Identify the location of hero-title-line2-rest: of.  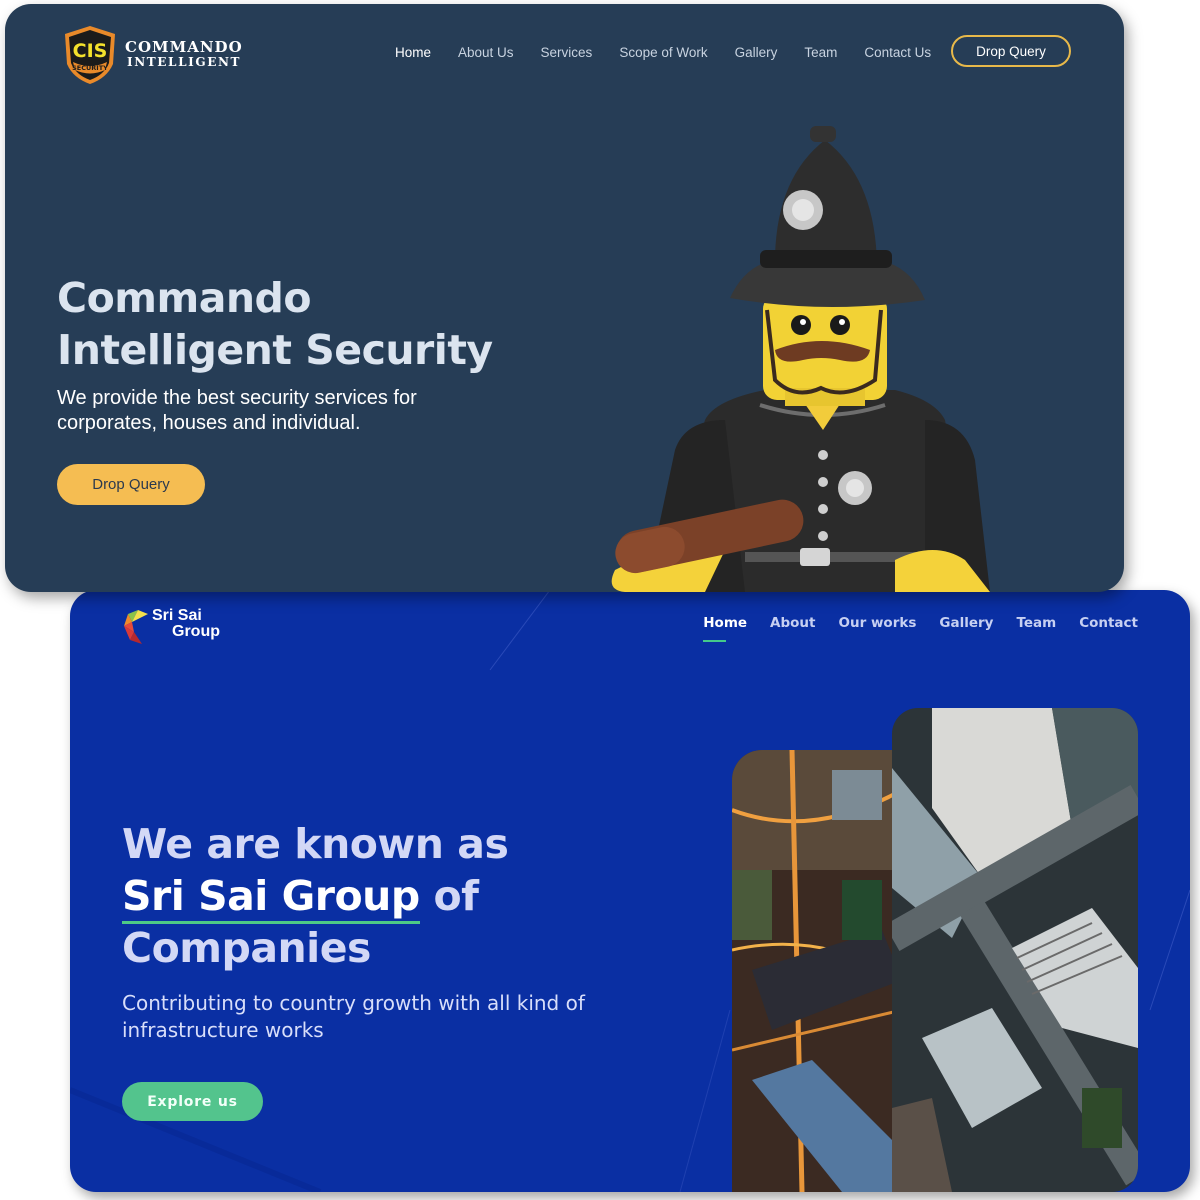
(449, 896).